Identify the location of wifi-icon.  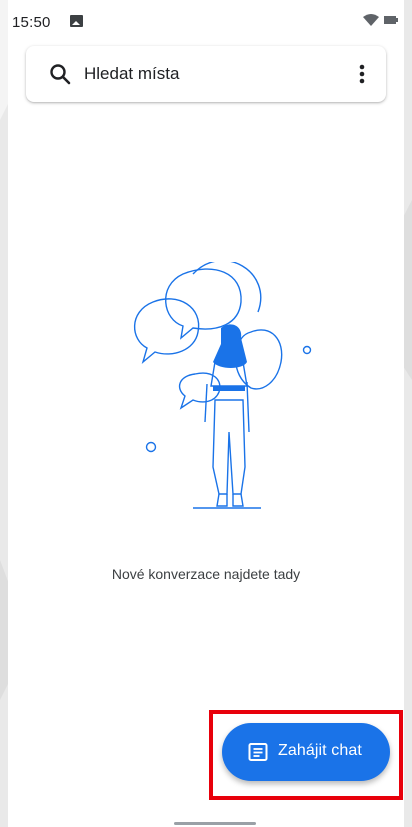
(371, 20).